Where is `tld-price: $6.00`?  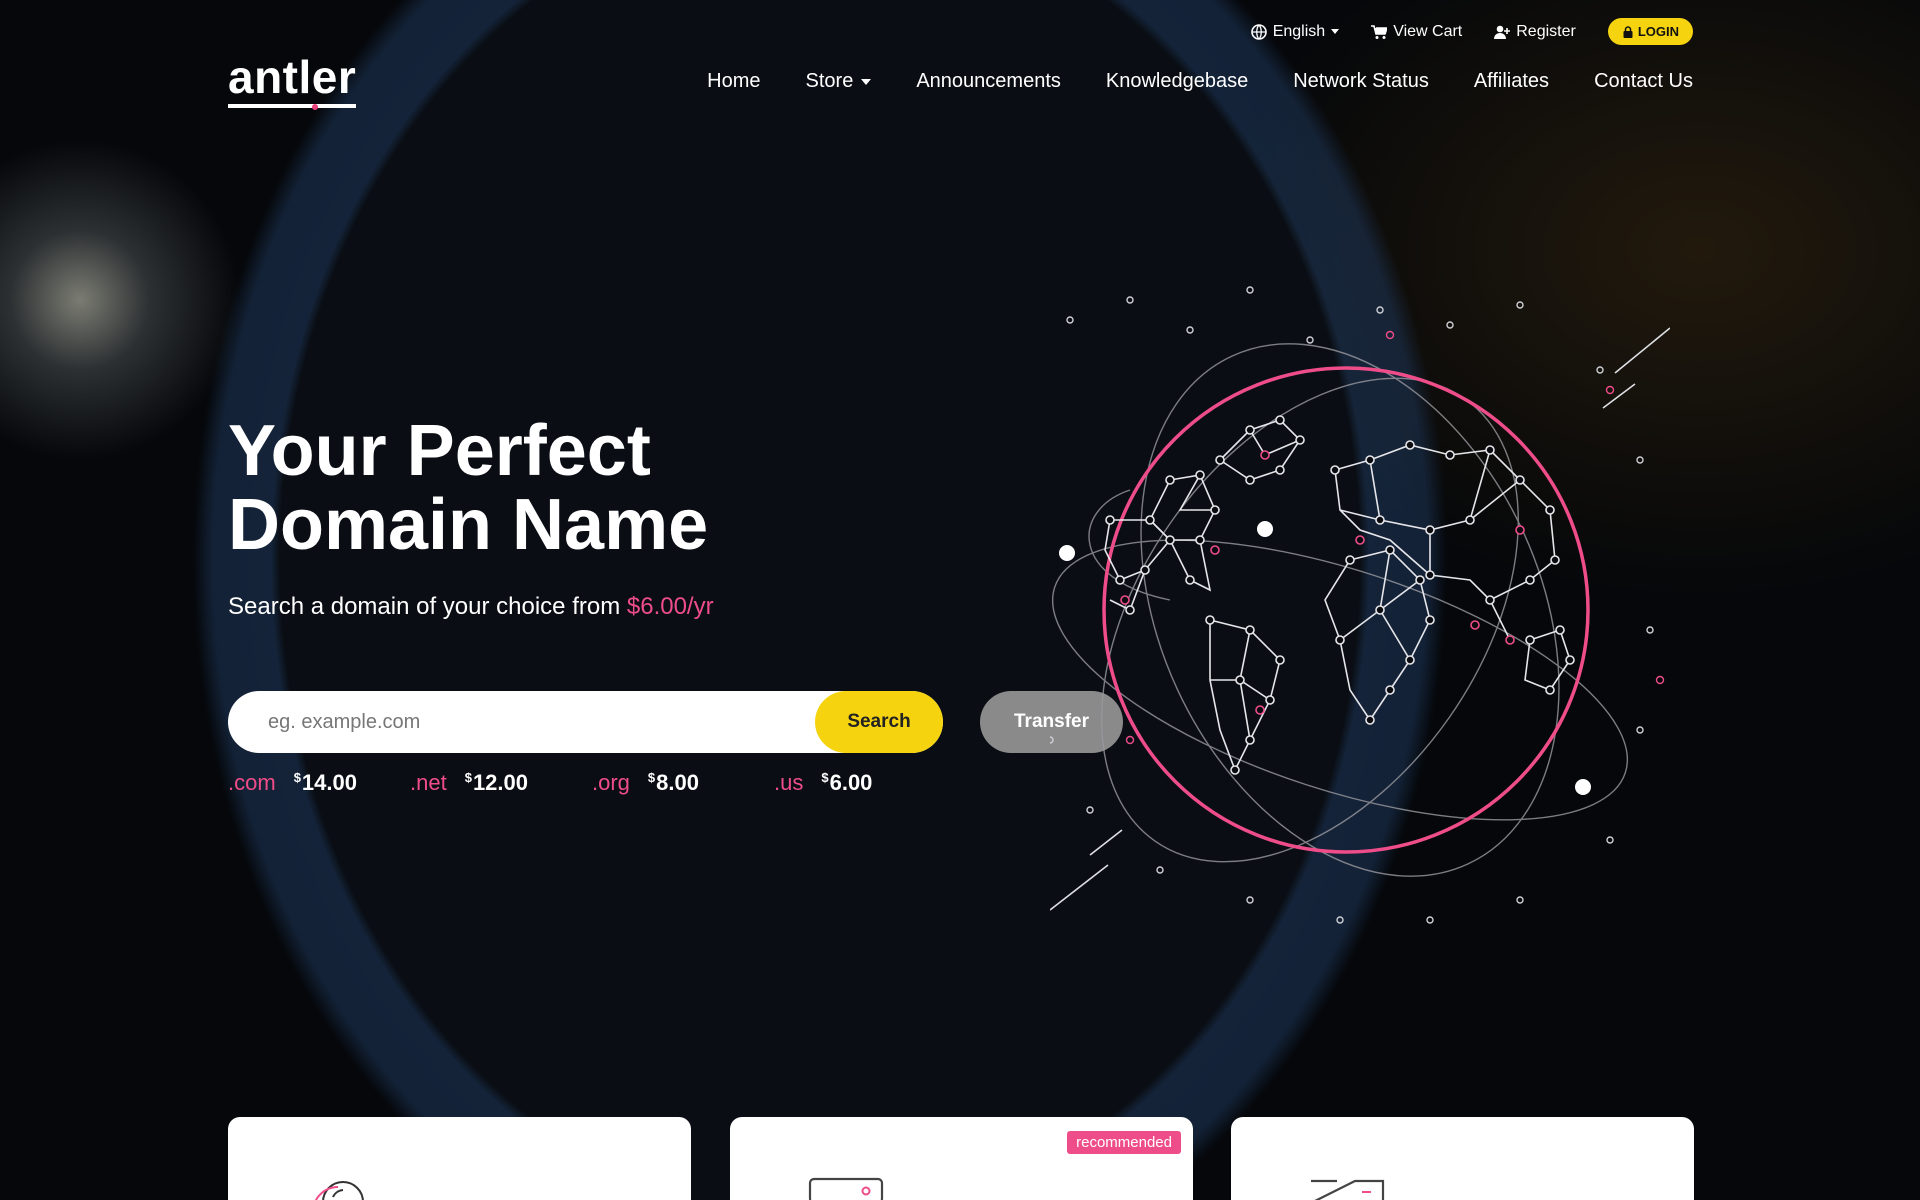
tld-price: $6.00 is located at coordinates (847, 782).